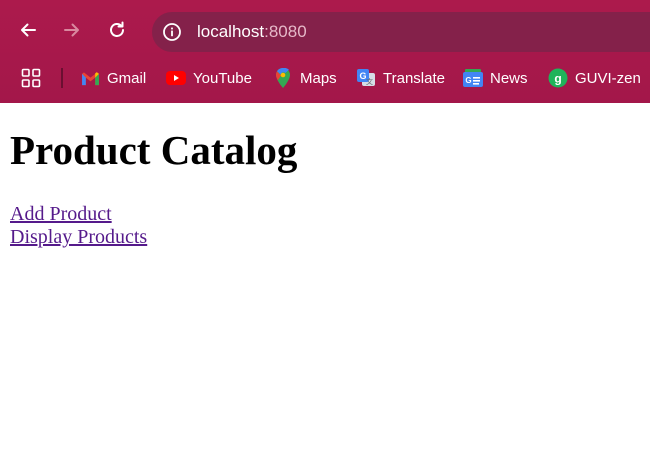 This screenshot has width=650, height=456. I want to click on url-port: :8080, so click(285, 31).